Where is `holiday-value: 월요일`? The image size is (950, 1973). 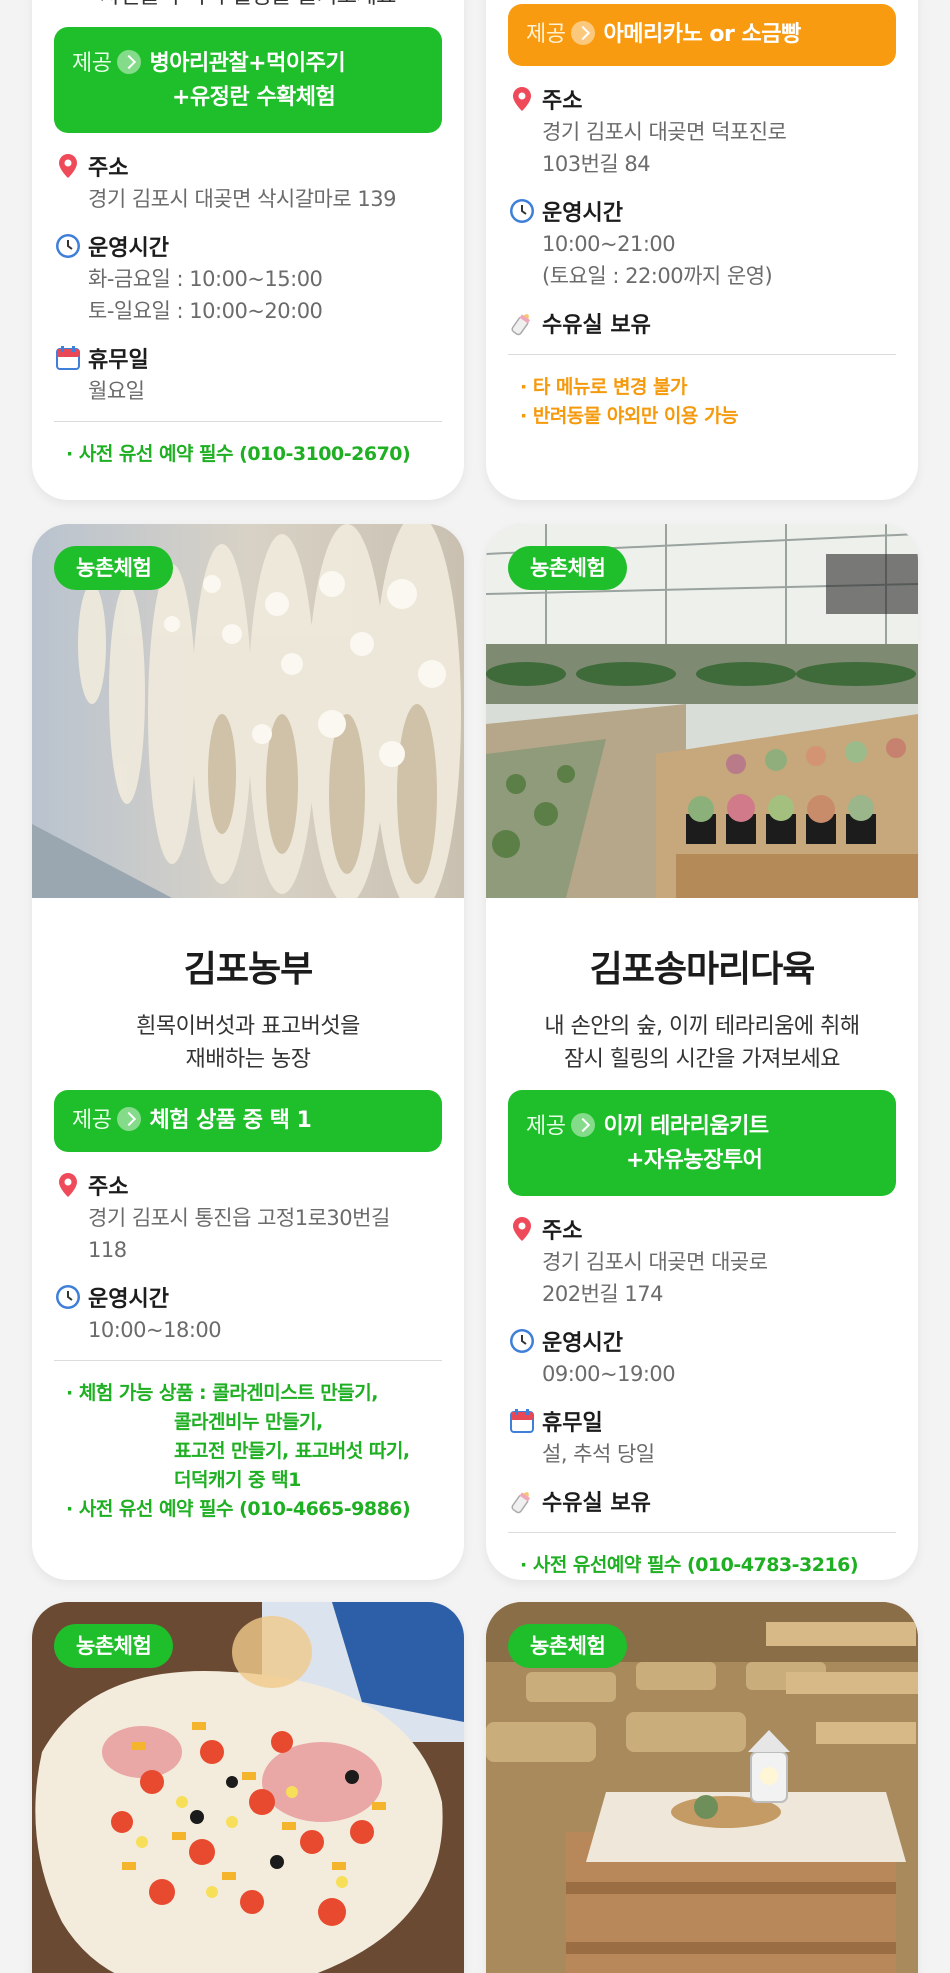
holiday-value: 월요일 is located at coordinates (116, 391).